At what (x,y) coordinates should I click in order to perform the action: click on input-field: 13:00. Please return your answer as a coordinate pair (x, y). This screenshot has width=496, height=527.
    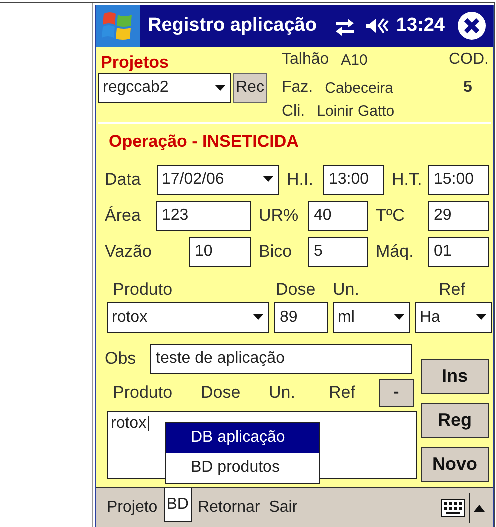
    Looking at the image, I should click on (353, 179).